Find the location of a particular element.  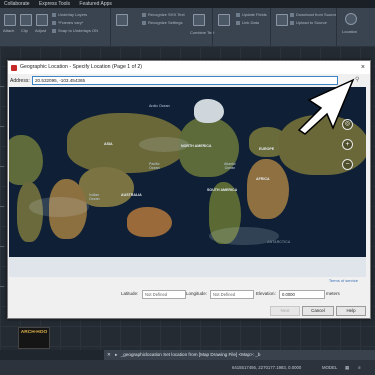

zoom-in-button: + is located at coordinates (347, 144).